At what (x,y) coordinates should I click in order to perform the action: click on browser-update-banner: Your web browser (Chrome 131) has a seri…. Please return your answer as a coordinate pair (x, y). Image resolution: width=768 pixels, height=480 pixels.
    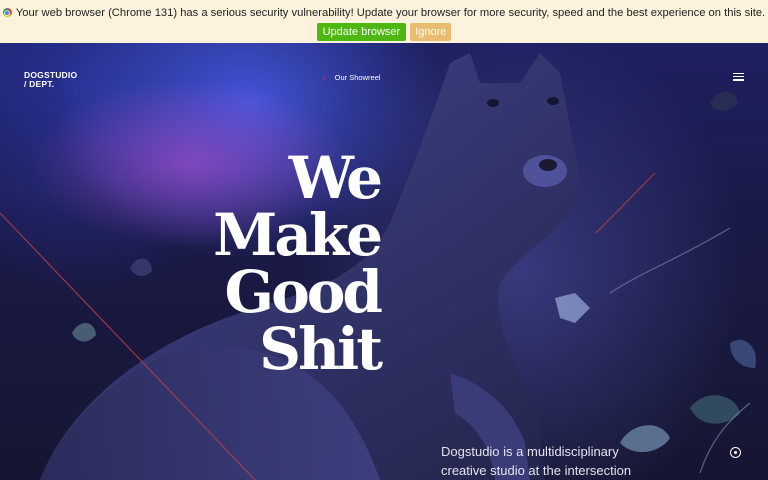
    Looking at the image, I should click on (384, 21).